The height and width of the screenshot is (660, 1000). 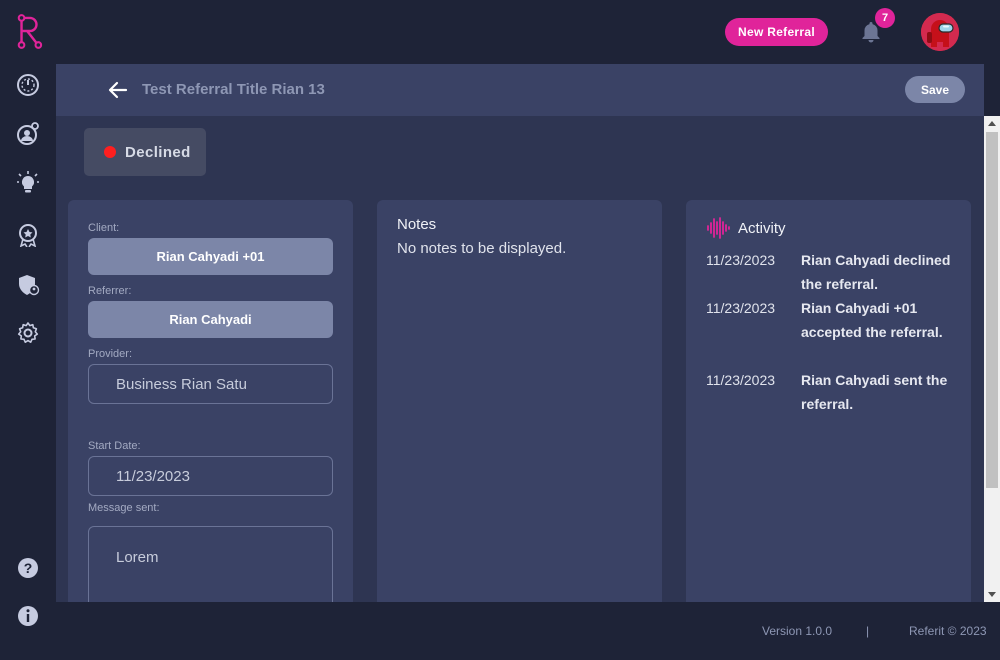 What do you see at coordinates (210, 564) in the screenshot?
I see `message-field: Lorem` at bounding box center [210, 564].